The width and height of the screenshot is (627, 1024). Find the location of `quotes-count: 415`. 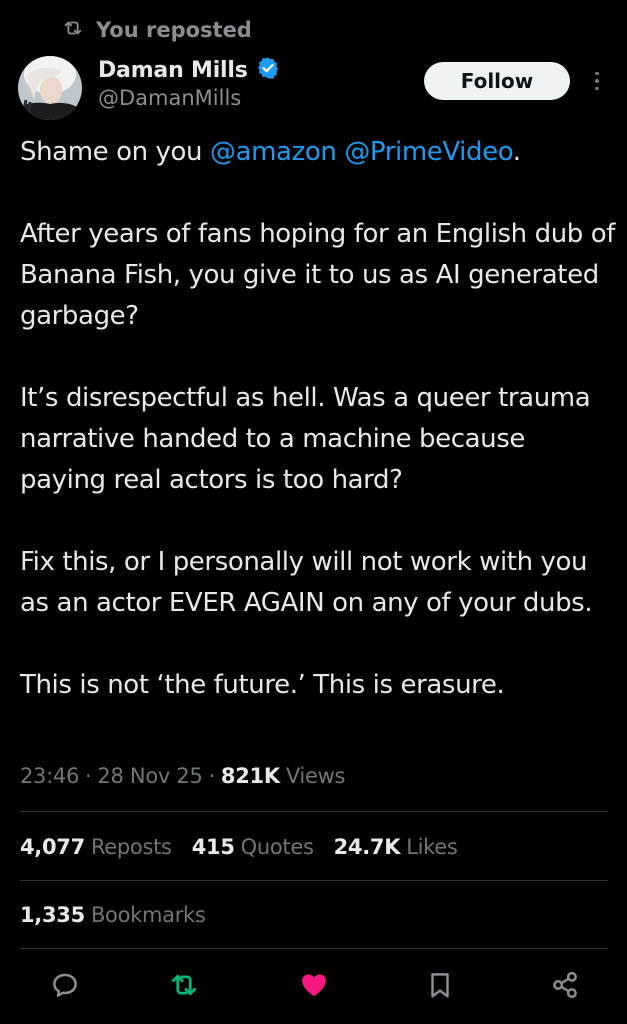

quotes-count: 415 is located at coordinates (213, 847).